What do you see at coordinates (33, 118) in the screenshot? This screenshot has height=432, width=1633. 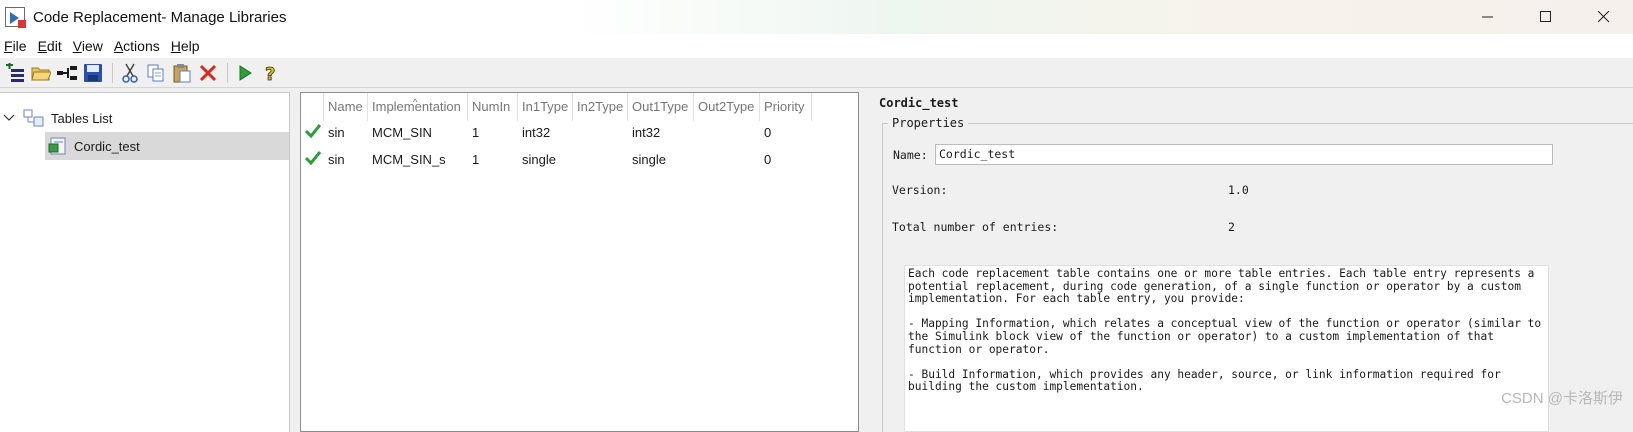 I see `tables-list-icon` at bounding box center [33, 118].